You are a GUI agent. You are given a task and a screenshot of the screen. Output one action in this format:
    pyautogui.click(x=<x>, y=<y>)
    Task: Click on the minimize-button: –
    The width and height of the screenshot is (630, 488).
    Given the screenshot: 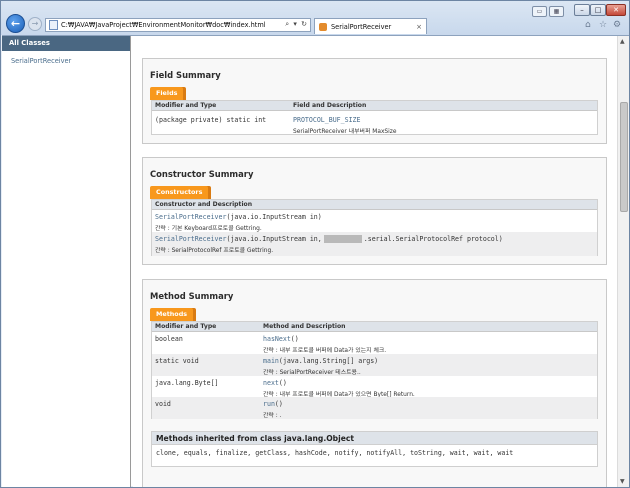 What is the action you would take?
    pyautogui.click(x=582, y=10)
    